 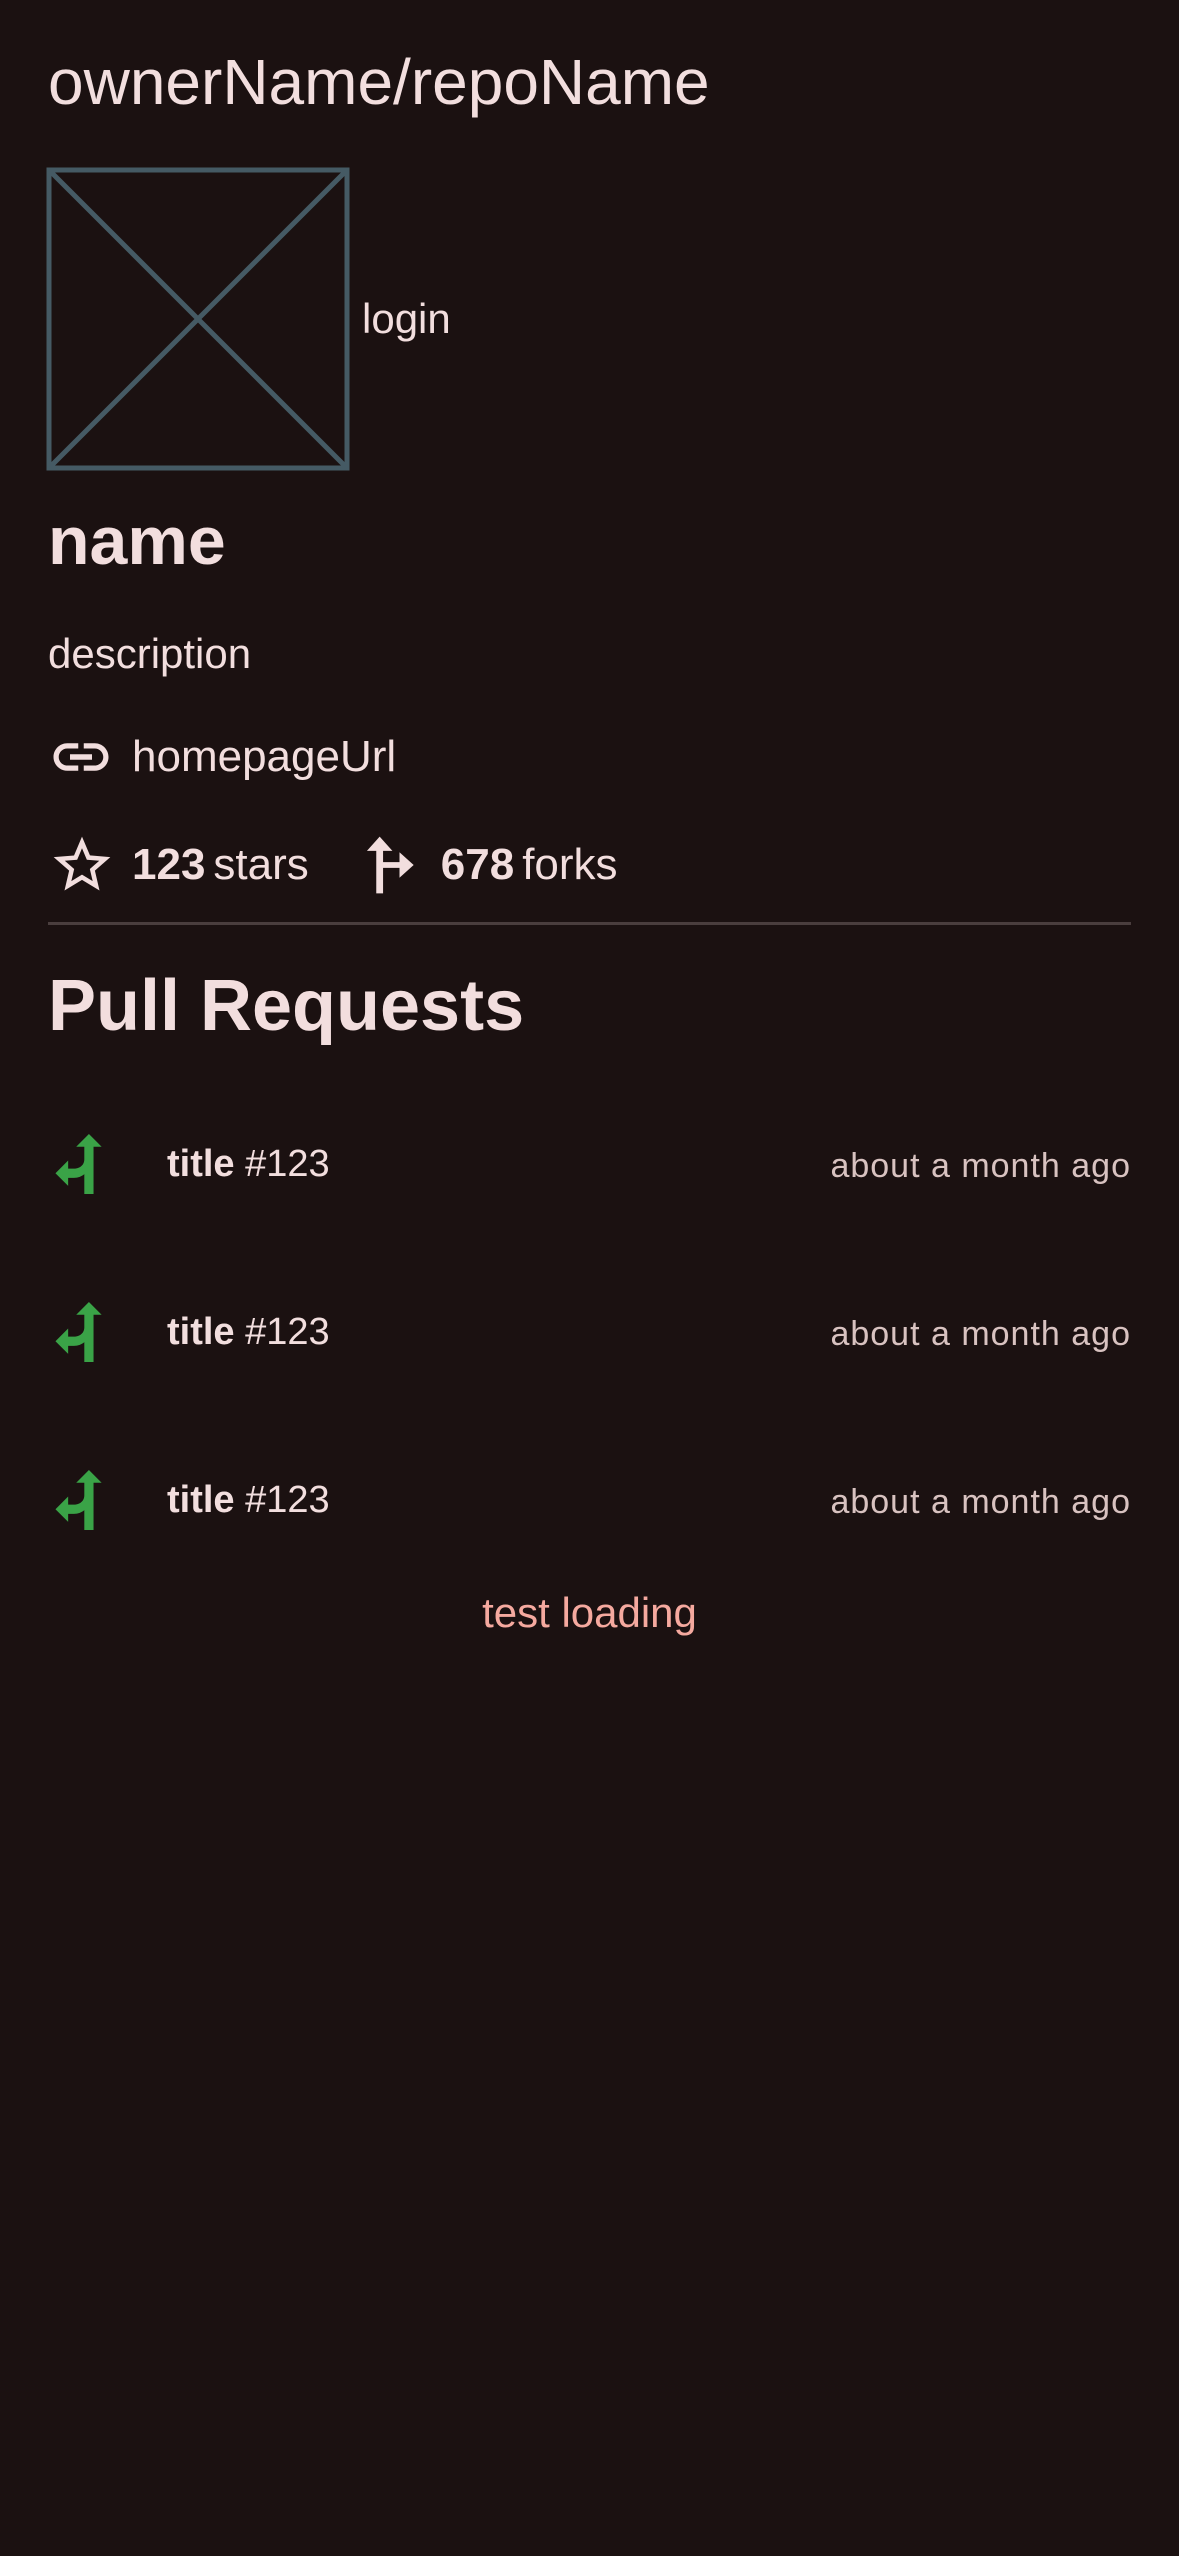 What do you see at coordinates (261, 864) in the screenshot?
I see `stars-label: stars` at bounding box center [261, 864].